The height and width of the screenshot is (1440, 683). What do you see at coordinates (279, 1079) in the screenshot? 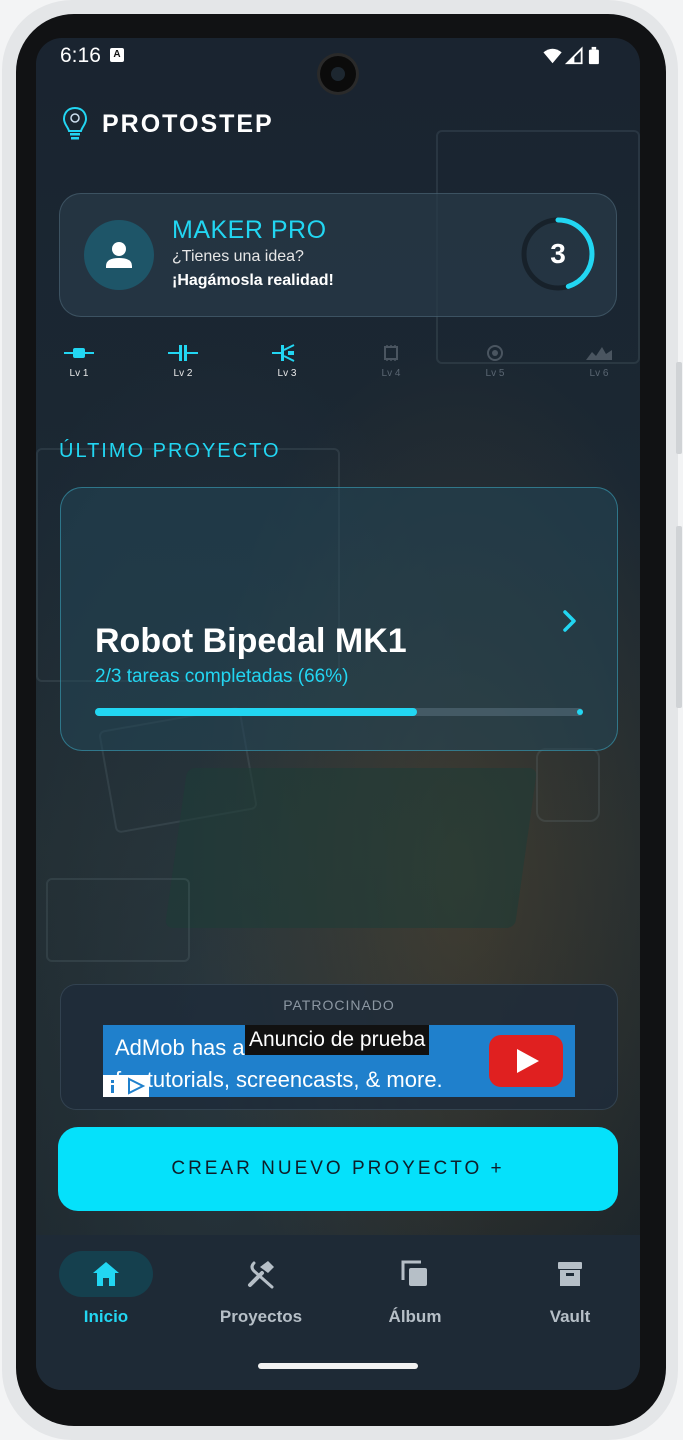
I see `ad-text-line2: for tutorials, screencasts, & more.` at bounding box center [279, 1079].